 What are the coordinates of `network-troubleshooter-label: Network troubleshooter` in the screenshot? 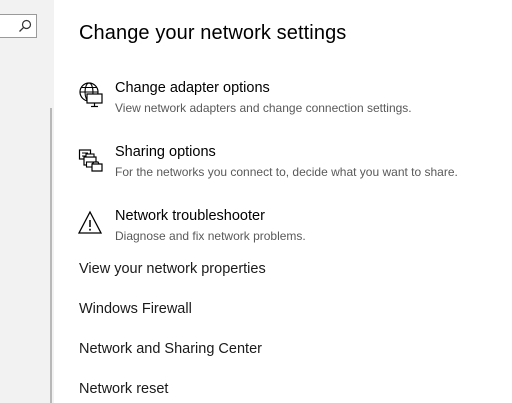 It's located at (190, 216).